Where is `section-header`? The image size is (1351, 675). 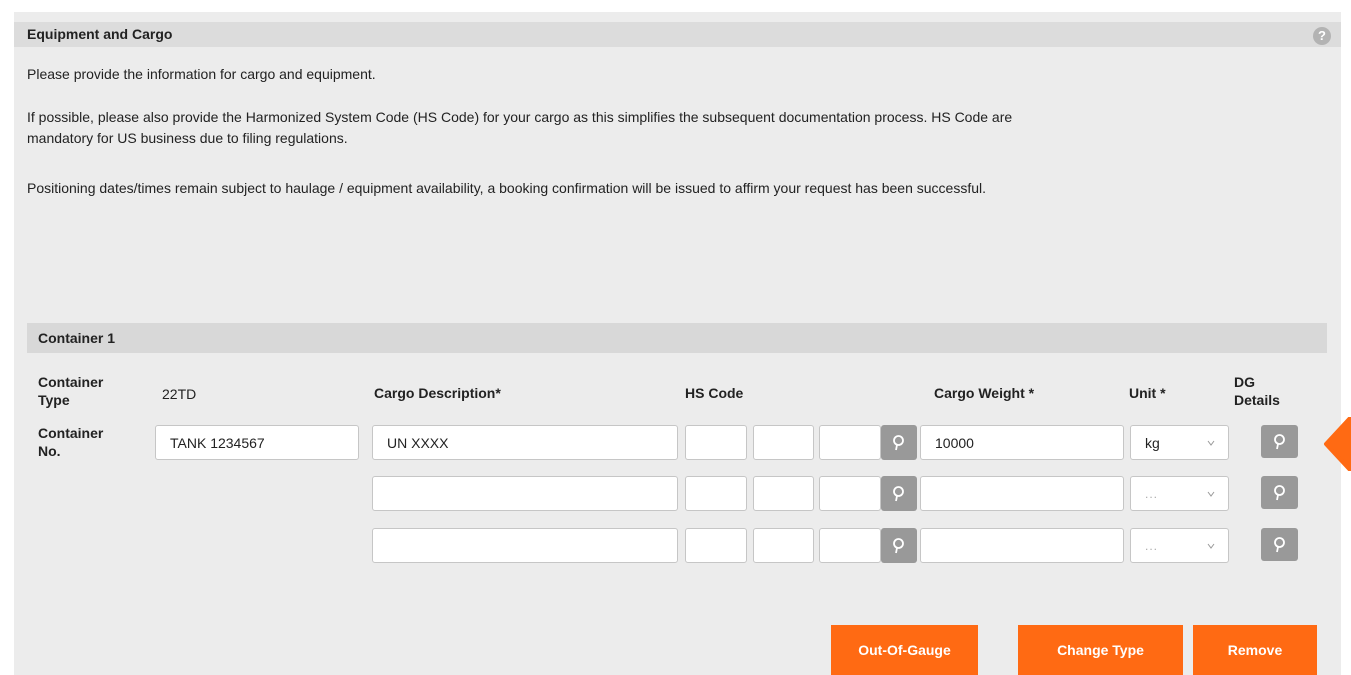
section-header is located at coordinates (677, 34).